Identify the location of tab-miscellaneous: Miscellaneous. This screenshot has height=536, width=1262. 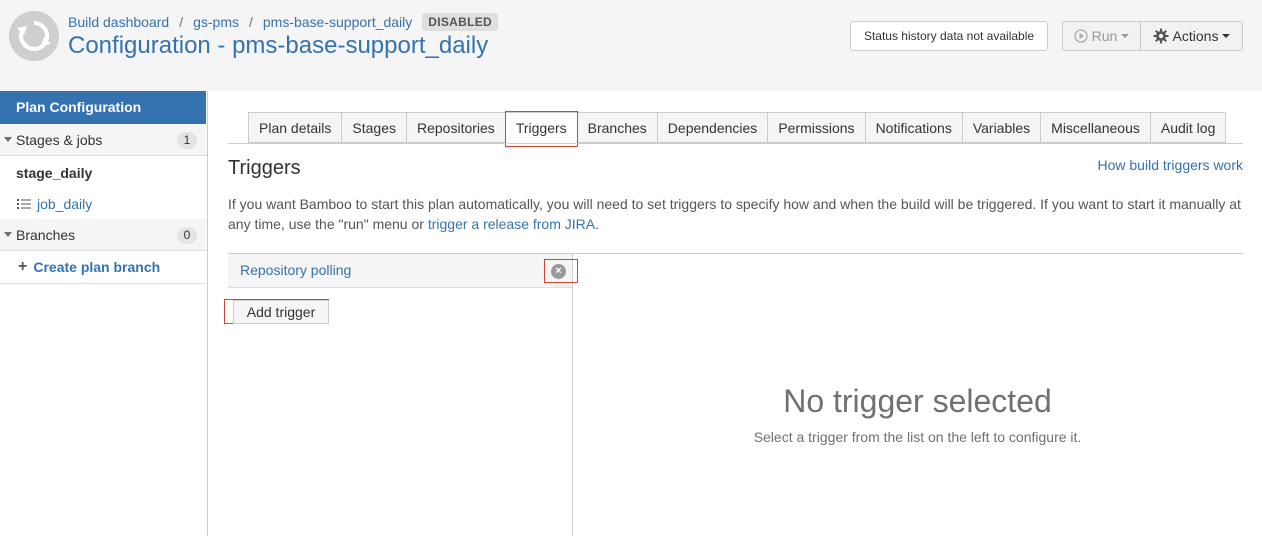
(1095, 127).